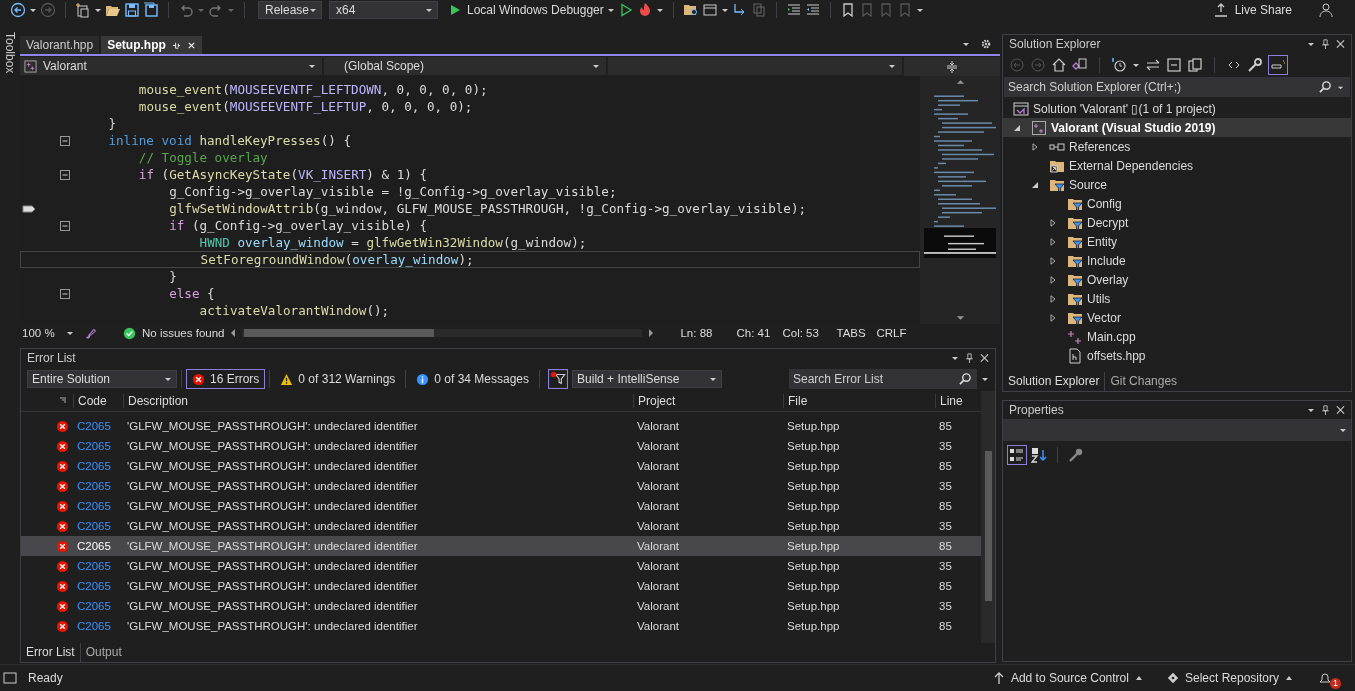 This screenshot has height=691, width=1355. What do you see at coordinates (558, 379) in the screenshot?
I see `filter-icon` at bounding box center [558, 379].